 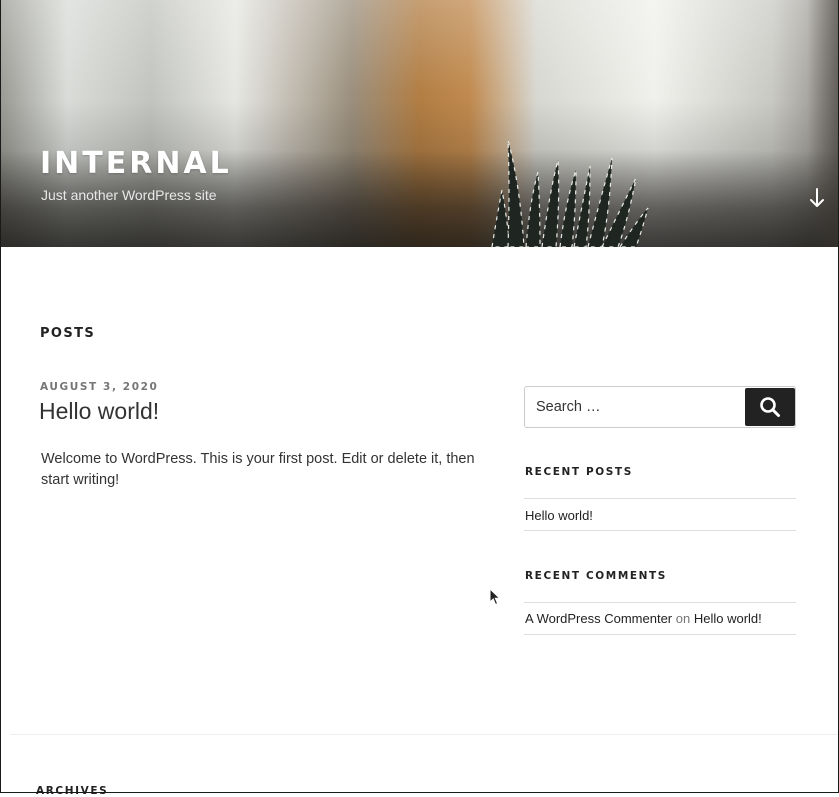 I want to click on page-title: POSTS, so click(x=68, y=333).